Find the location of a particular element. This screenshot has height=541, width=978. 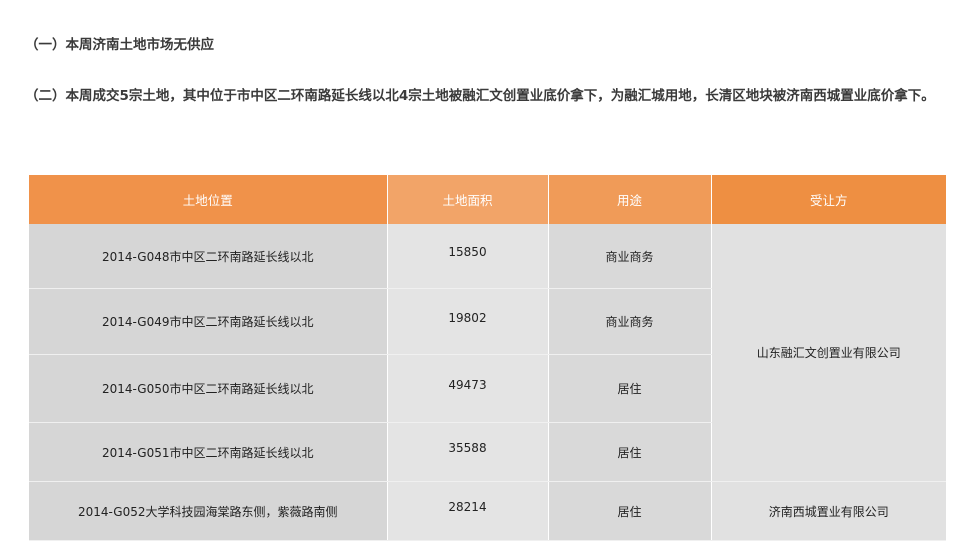

cell-area: 15850 is located at coordinates (468, 256).